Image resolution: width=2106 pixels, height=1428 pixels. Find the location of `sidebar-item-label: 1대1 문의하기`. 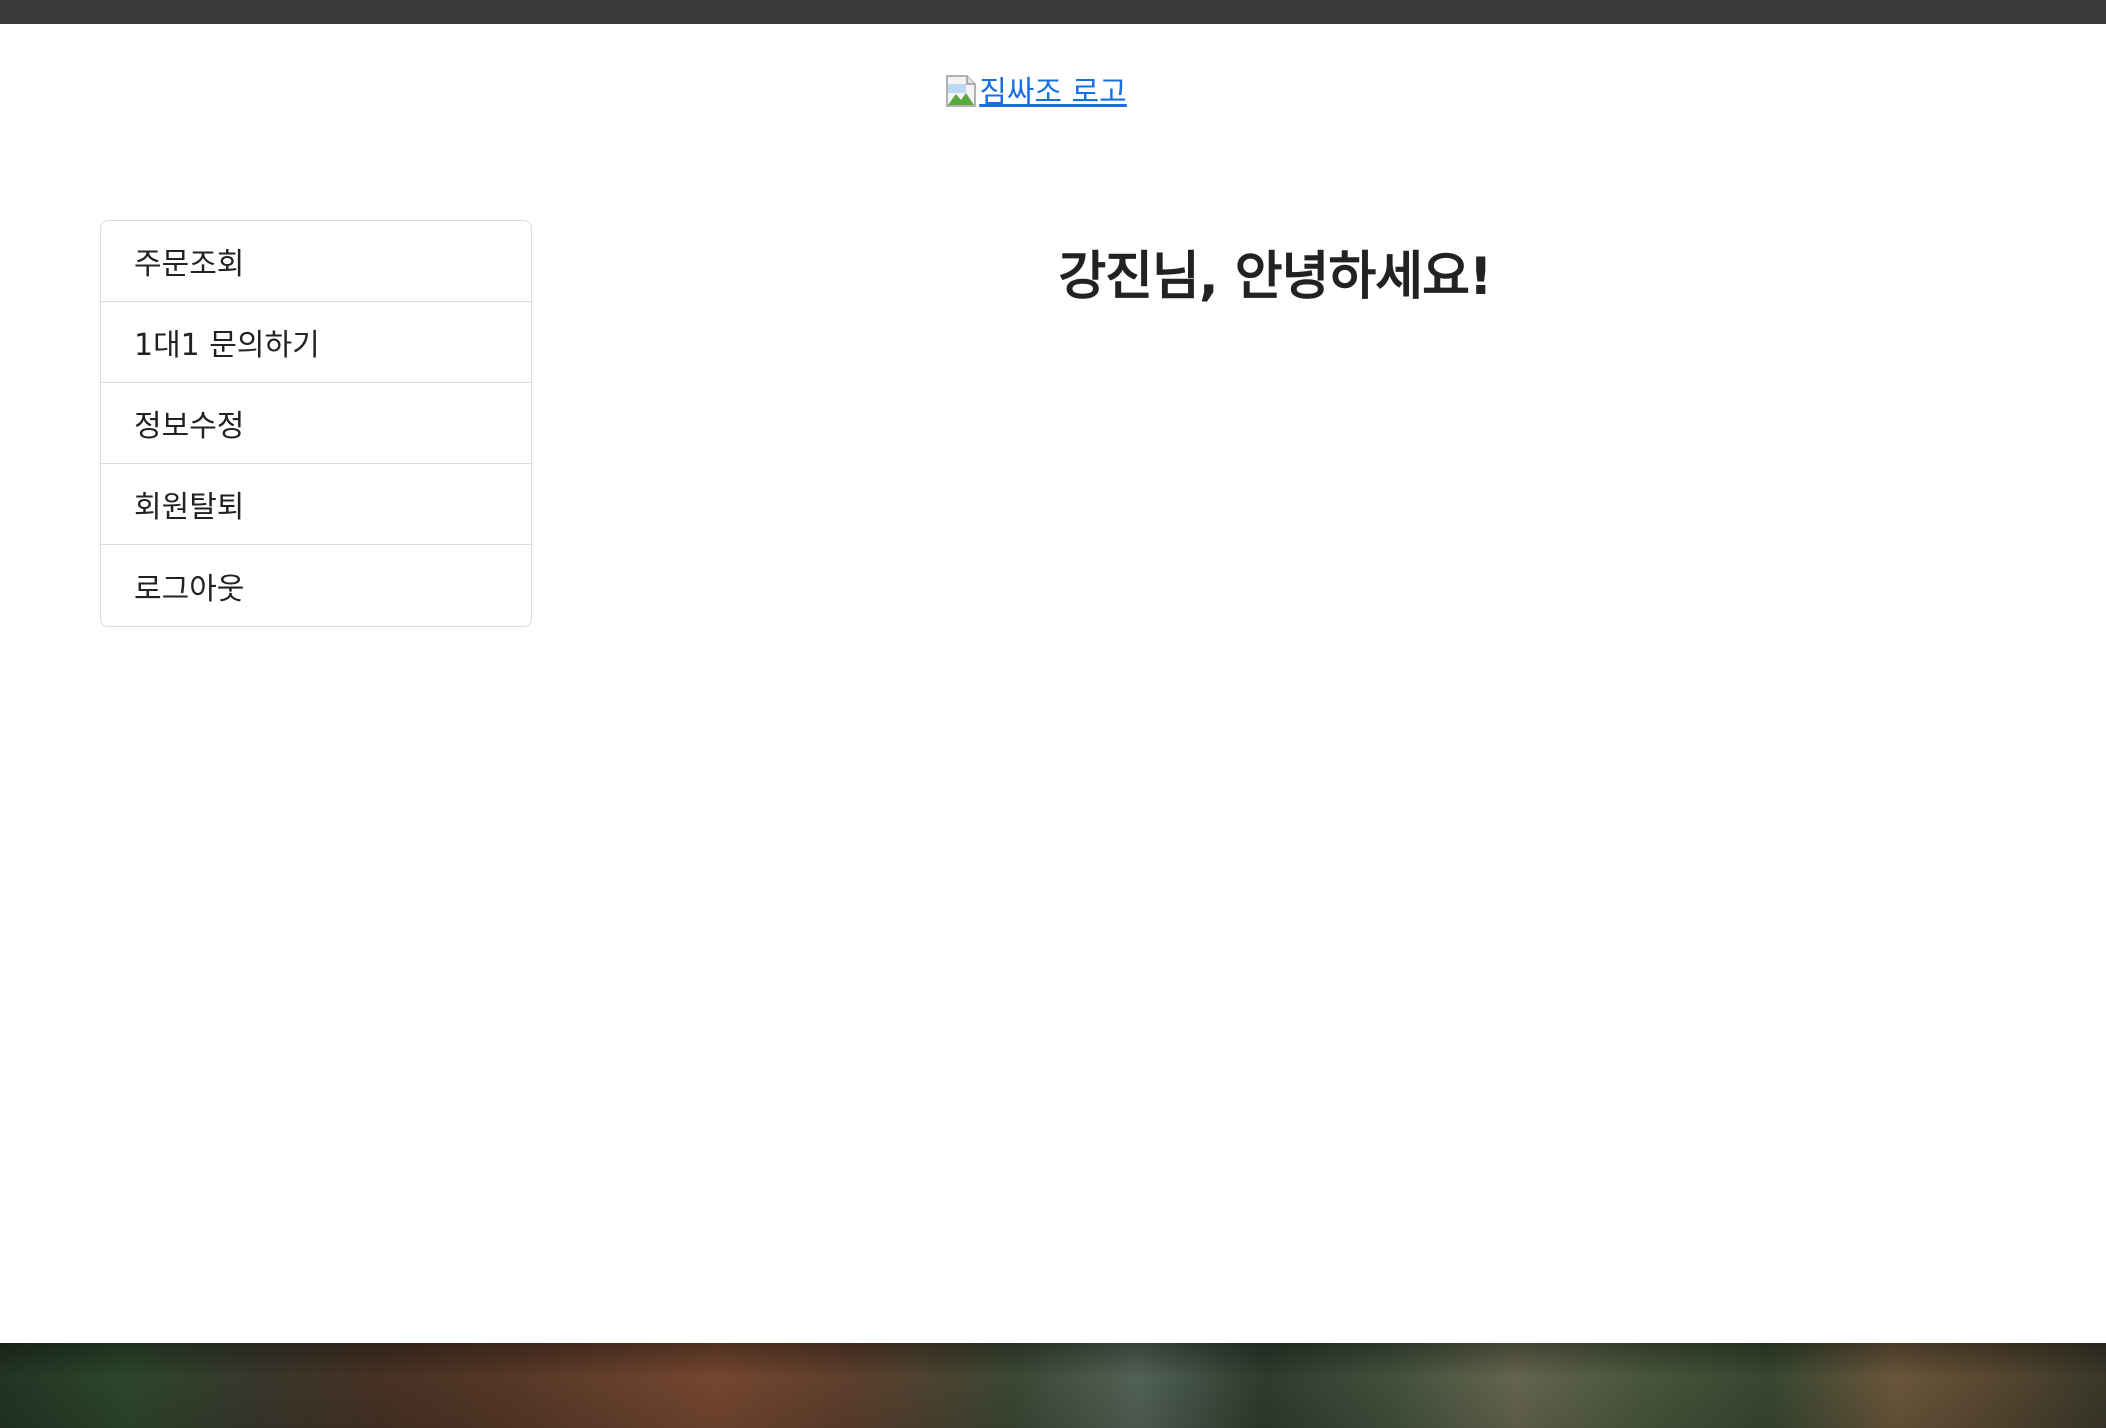

sidebar-item-label: 1대1 문의하기 is located at coordinates (227, 345).